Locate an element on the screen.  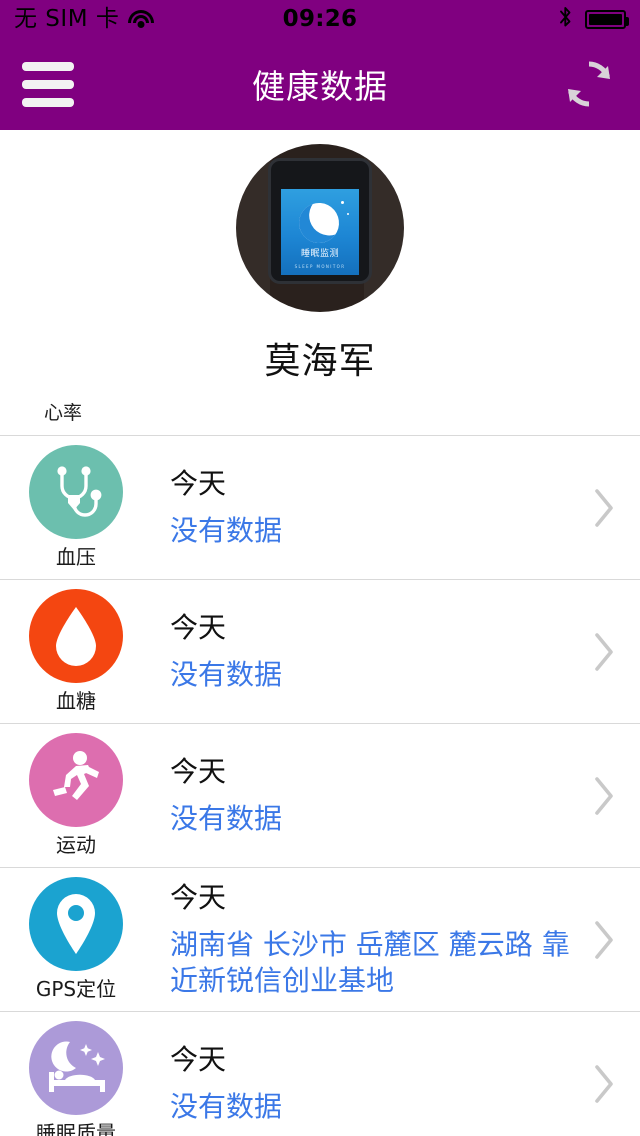
watch-screen: 睡眠监测 SLEEP MONITOR is located at coordinates (320, 232).